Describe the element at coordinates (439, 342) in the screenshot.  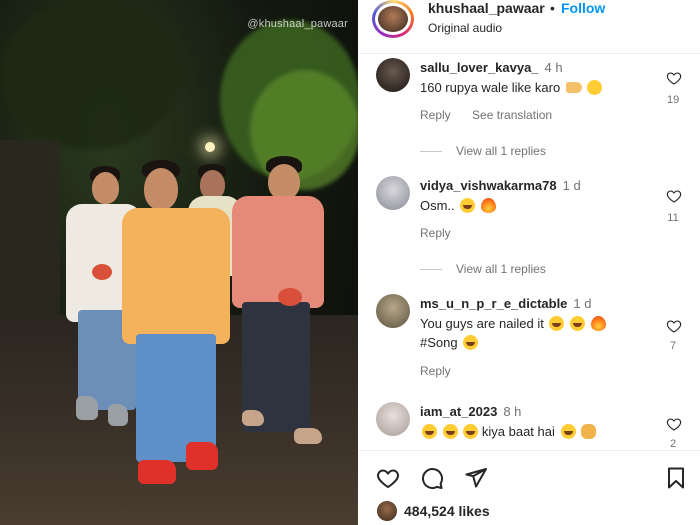
I see `hashtag: #Song` at that location.